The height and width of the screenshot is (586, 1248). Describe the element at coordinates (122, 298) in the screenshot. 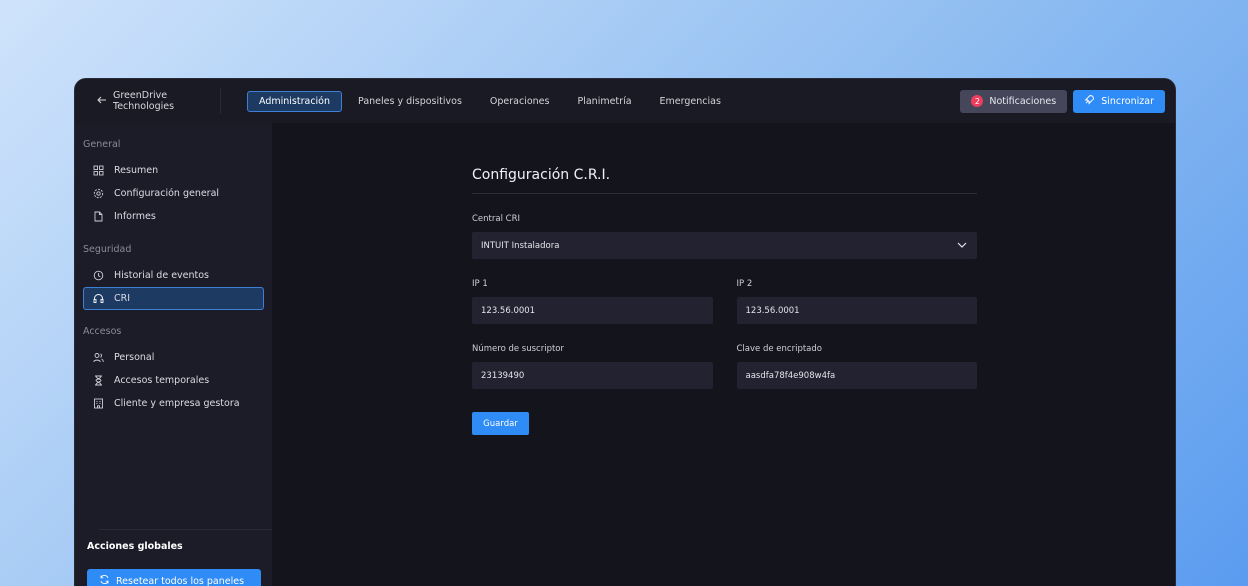

I see `sidebar-item-label: CRI` at that location.